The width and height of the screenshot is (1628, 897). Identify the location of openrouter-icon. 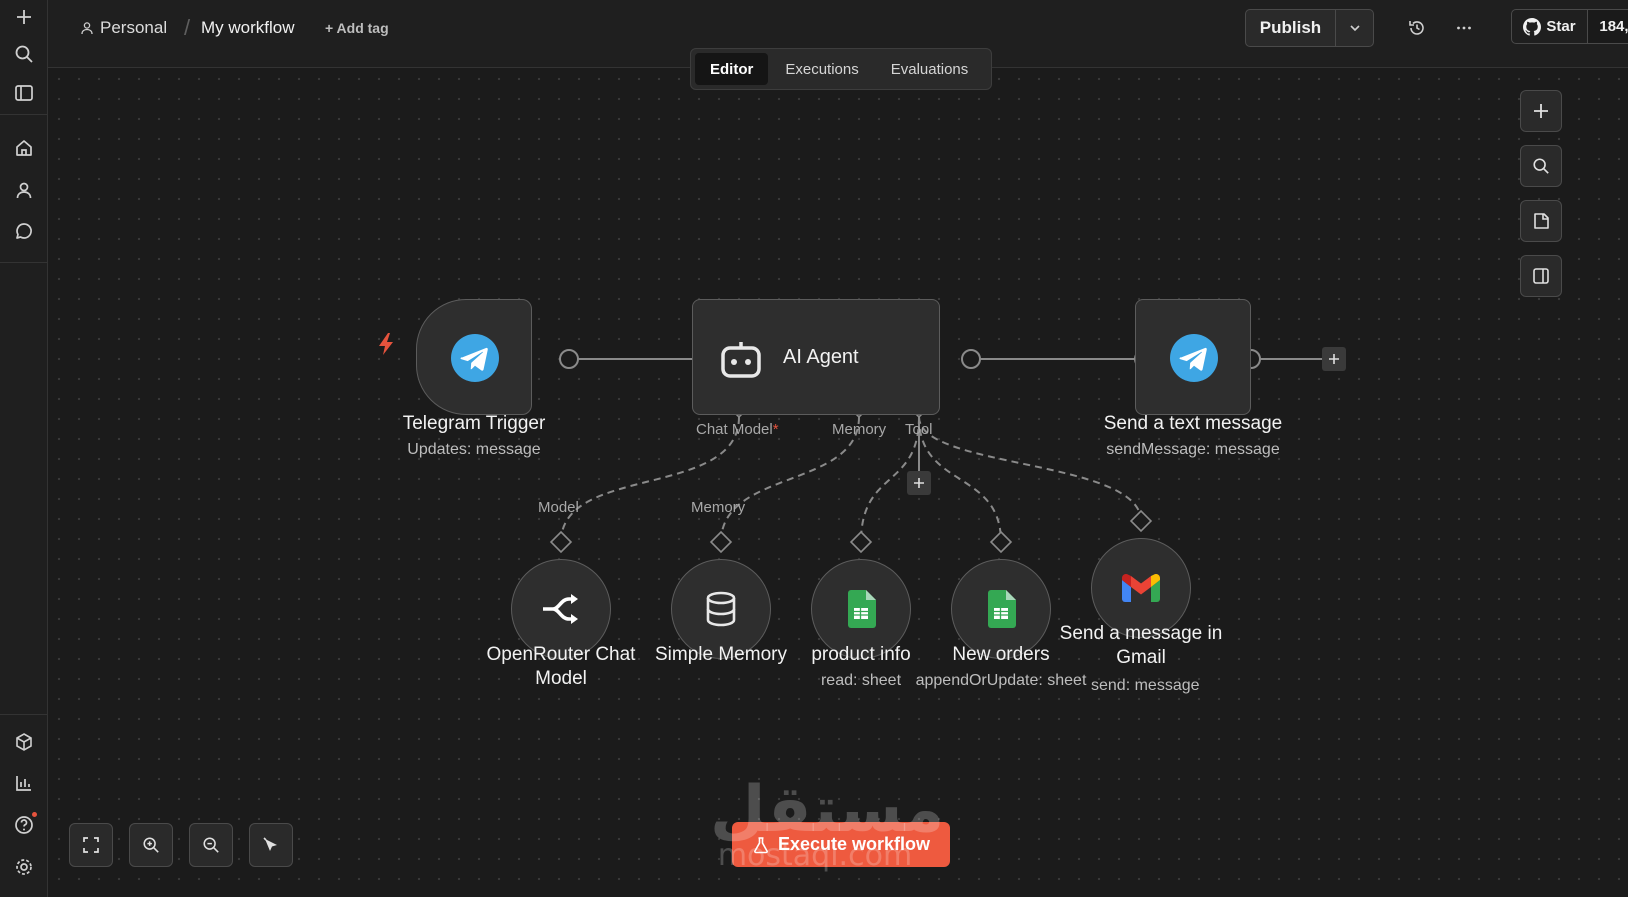
(560, 609).